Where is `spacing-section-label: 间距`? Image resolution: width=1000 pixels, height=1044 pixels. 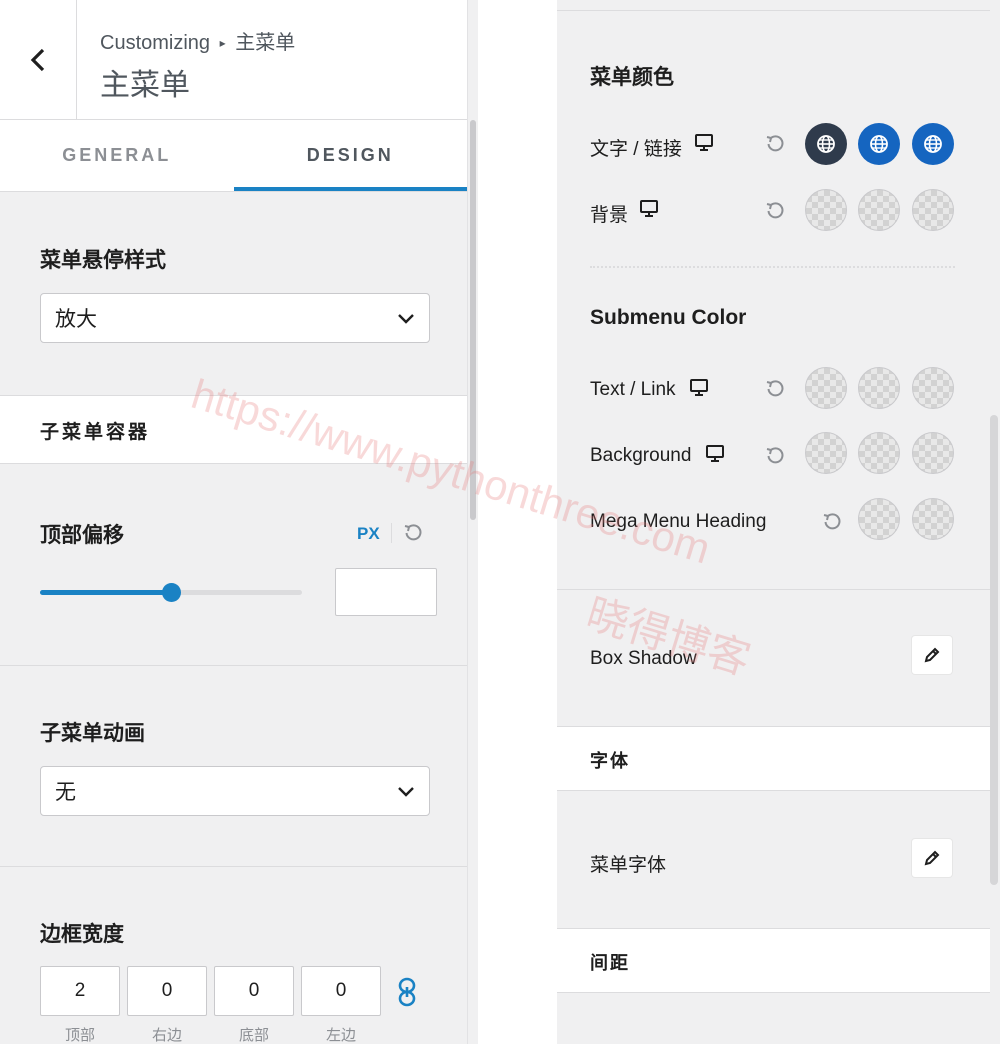 spacing-section-label: 间距 is located at coordinates (610, 963).